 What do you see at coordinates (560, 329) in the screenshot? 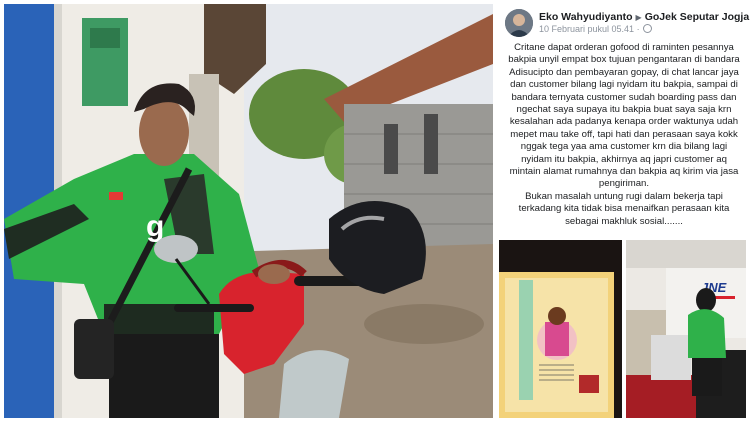
I see `bakpia-box-photo` at bounding box center [560, 329].